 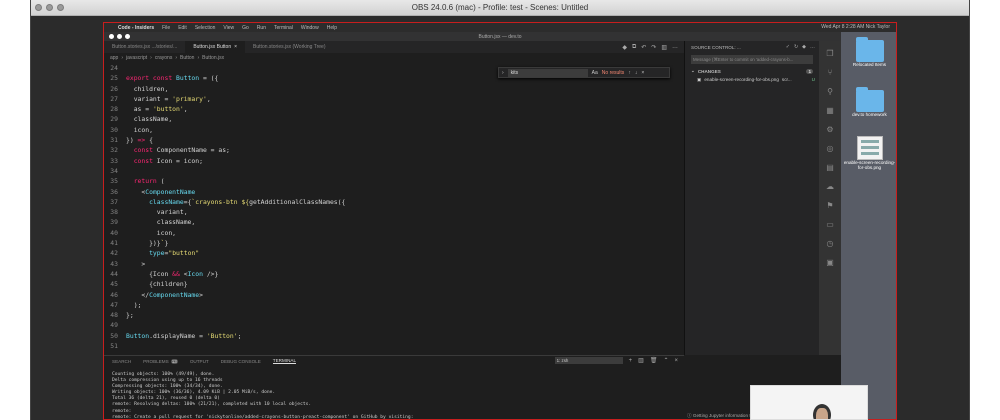 I want to click on code-line: 40 icon,, so click(x=389, y=233).